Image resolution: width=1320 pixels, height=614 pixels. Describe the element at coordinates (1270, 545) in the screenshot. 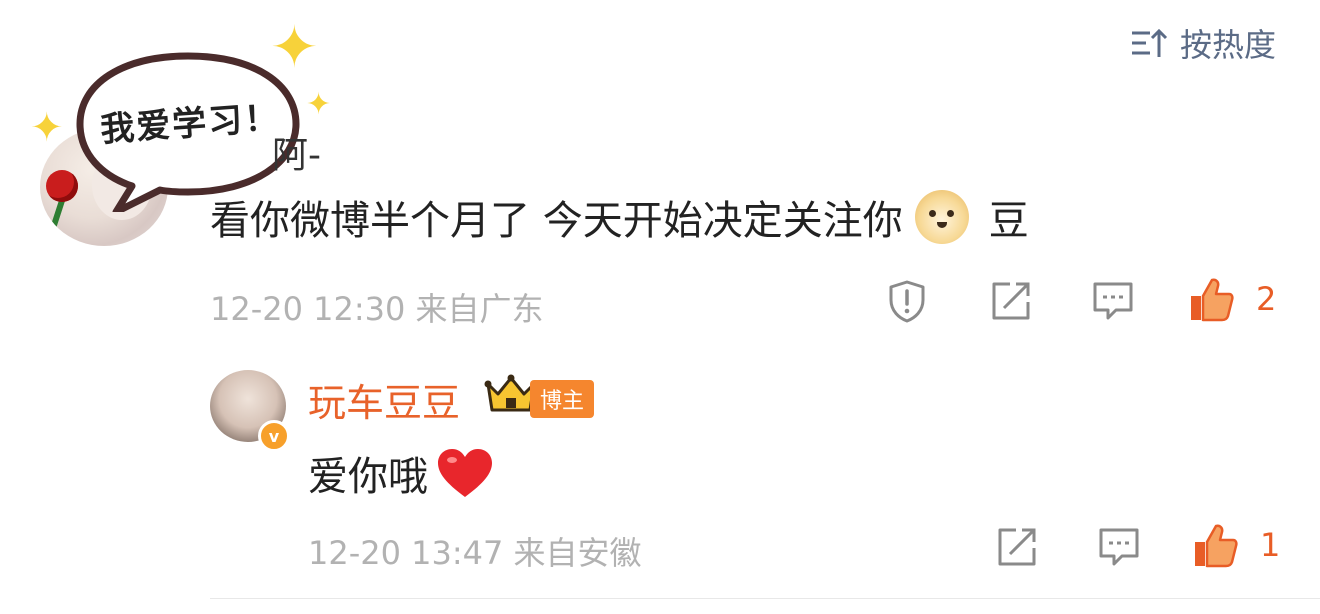

I see `reply-like-count: 1` at that location.